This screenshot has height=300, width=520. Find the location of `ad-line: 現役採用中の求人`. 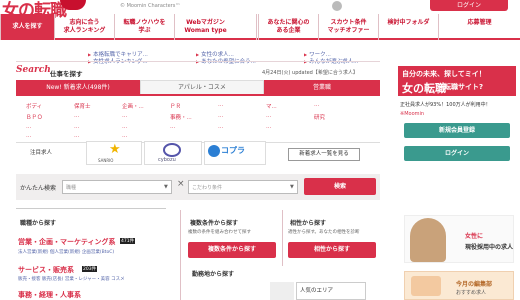

ad-line: 現役採用中の求人 is located at coordinates (489, 247).